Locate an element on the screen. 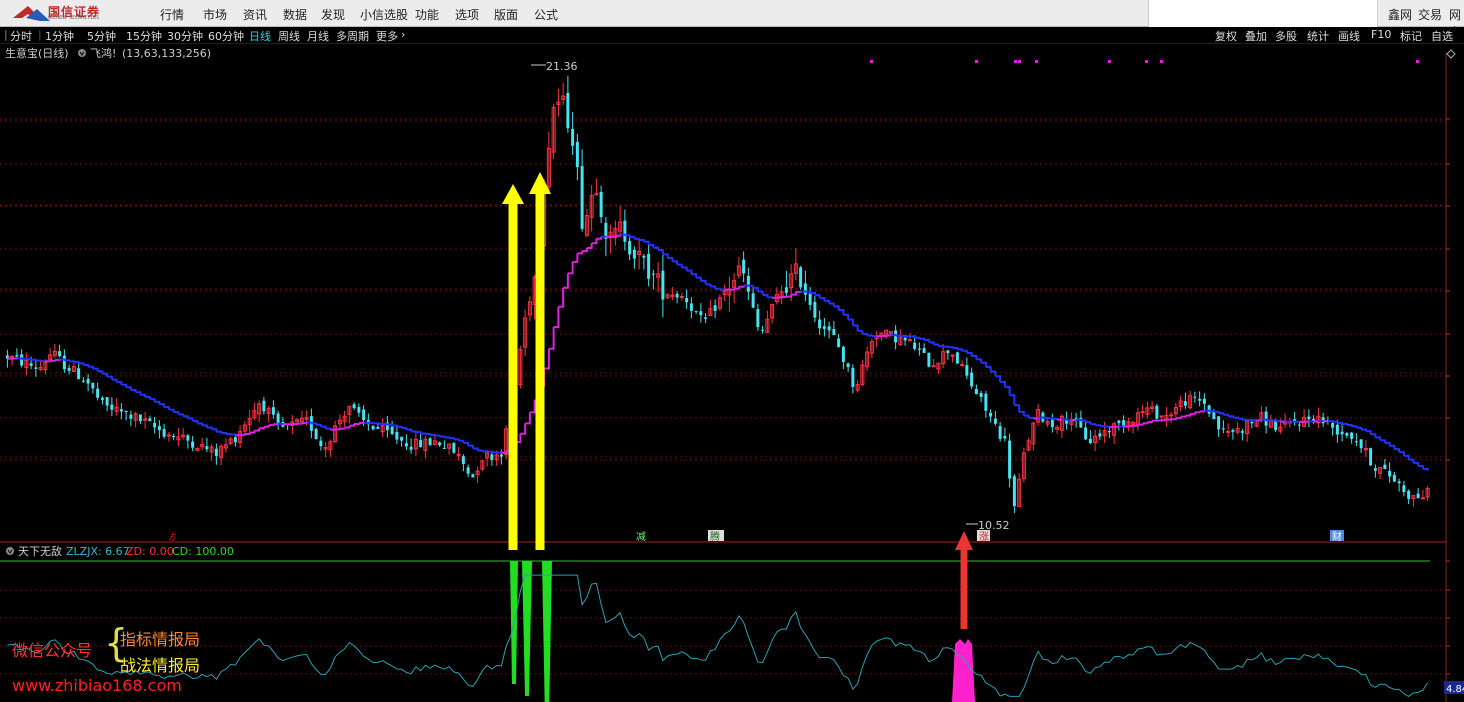 The image size is (1464, 702). chevron-right-icon: › is located at coordinates (403, 34).